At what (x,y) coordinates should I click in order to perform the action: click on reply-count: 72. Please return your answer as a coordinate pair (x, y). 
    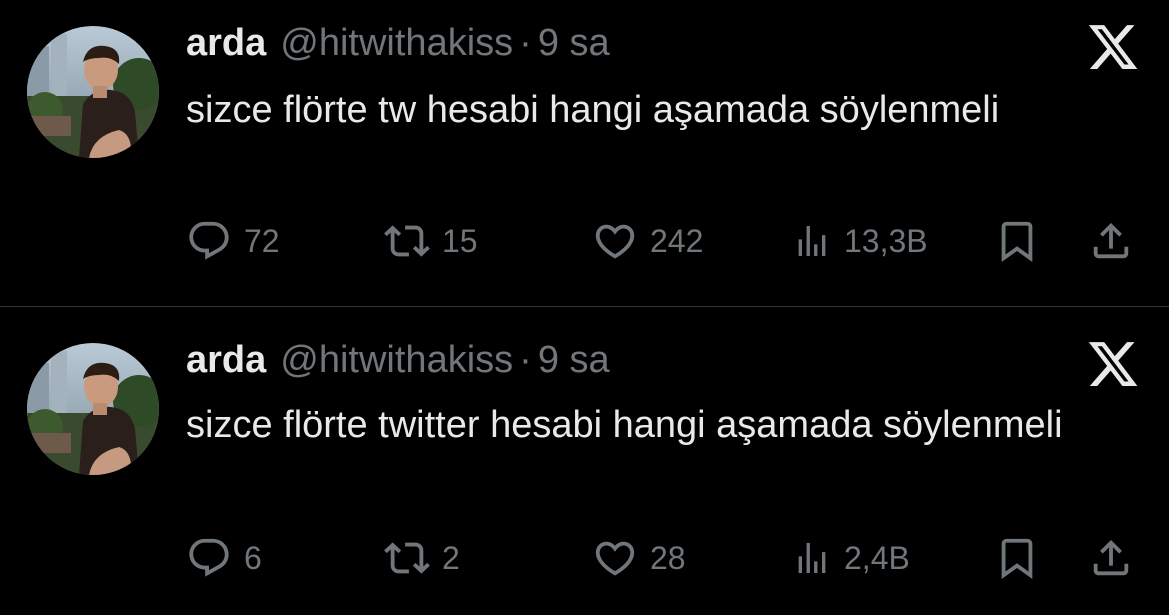
    Looking at the image, I should click on (262, 240).